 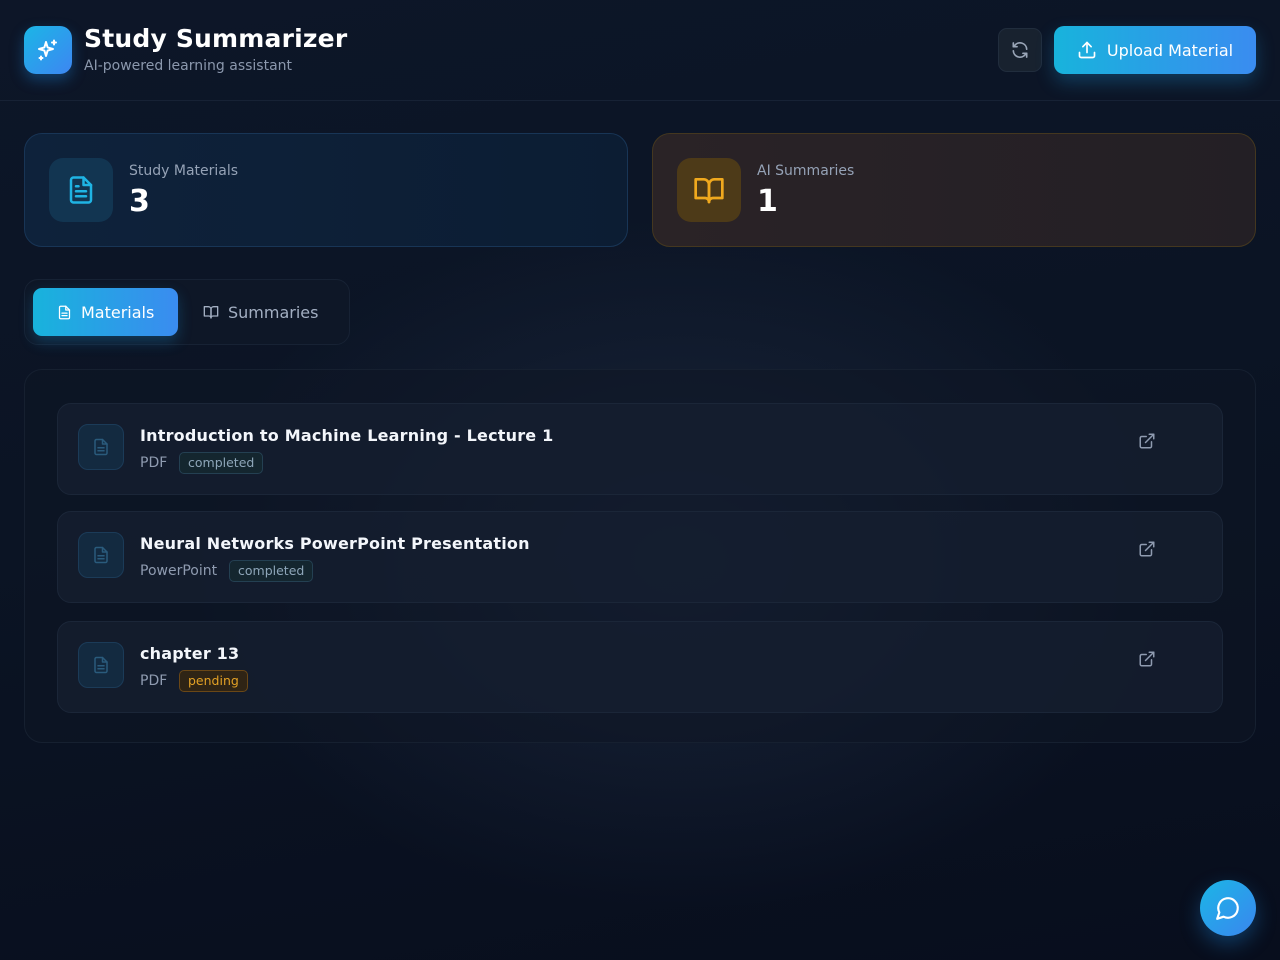 I want to click on view-tabs: Materials Summaries, so click(x=187, y=312).